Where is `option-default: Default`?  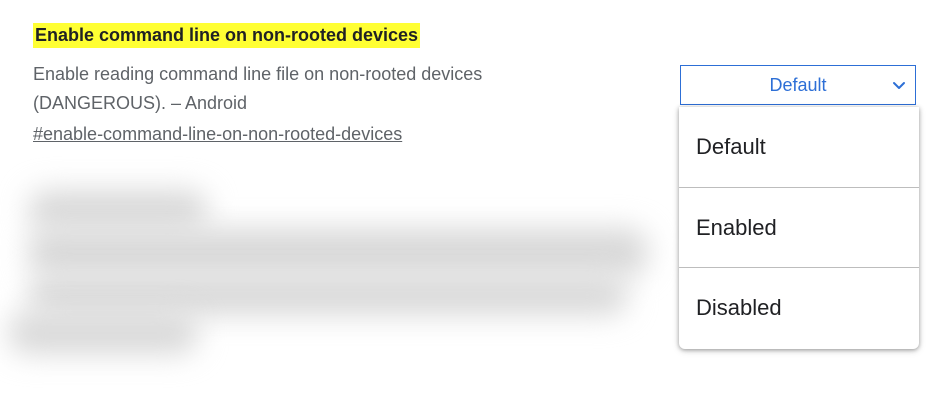
option-default: Default is located at coordinates (799, 147).